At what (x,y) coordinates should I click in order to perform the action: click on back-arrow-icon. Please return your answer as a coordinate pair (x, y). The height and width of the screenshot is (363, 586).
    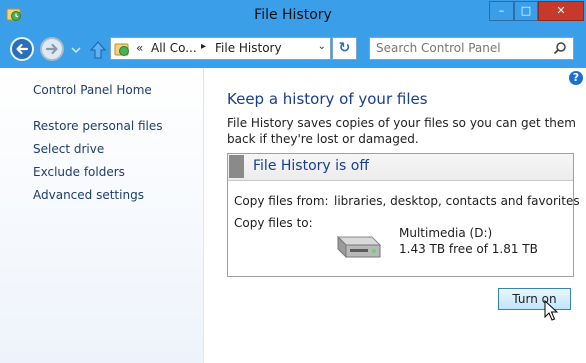
    Looking at the image, I should click on (22, 49).